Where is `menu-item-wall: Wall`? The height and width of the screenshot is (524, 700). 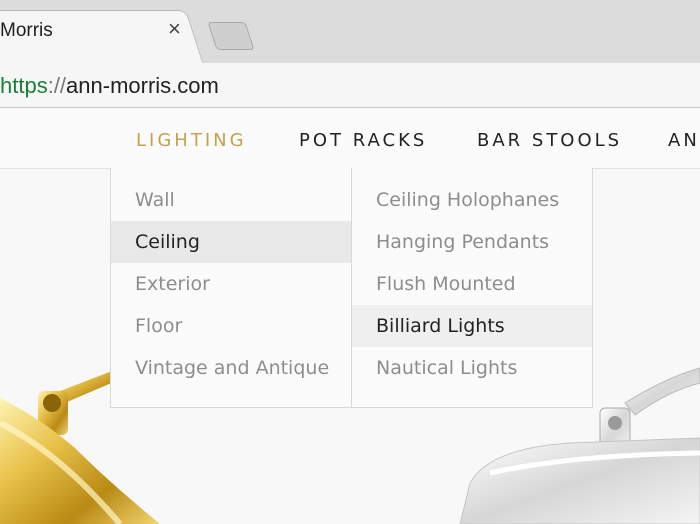
menu-item-wall: Wall is located at coordinates (231, 200).